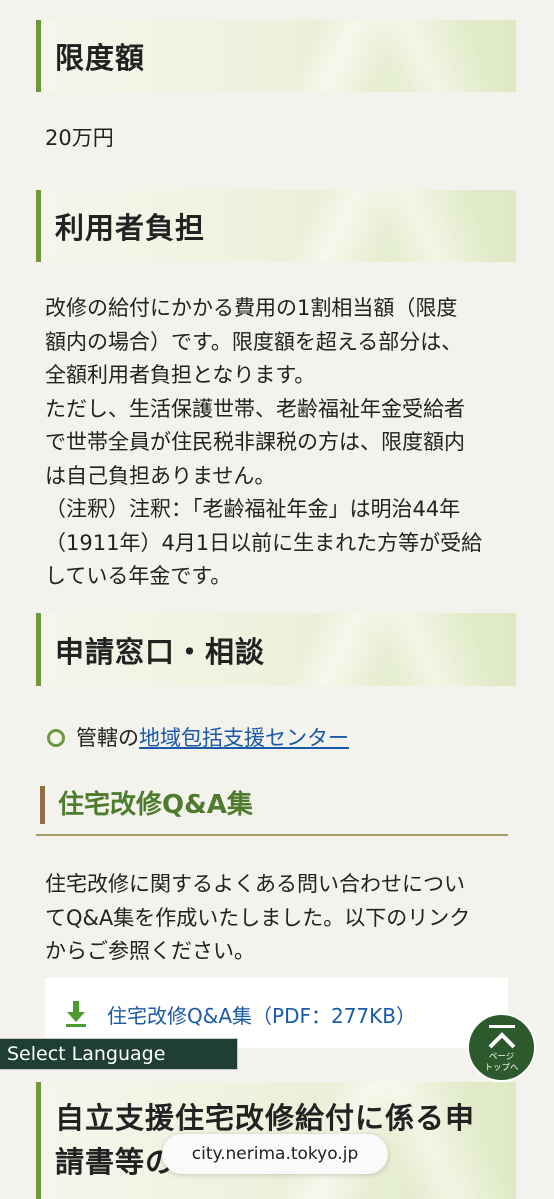 The height and width of the screenshot is (1199, 554). What do you see at coordinates (502, 1037) in the screenshot?
I see `chevron-up-icon` at bounding box center [502, 1037].